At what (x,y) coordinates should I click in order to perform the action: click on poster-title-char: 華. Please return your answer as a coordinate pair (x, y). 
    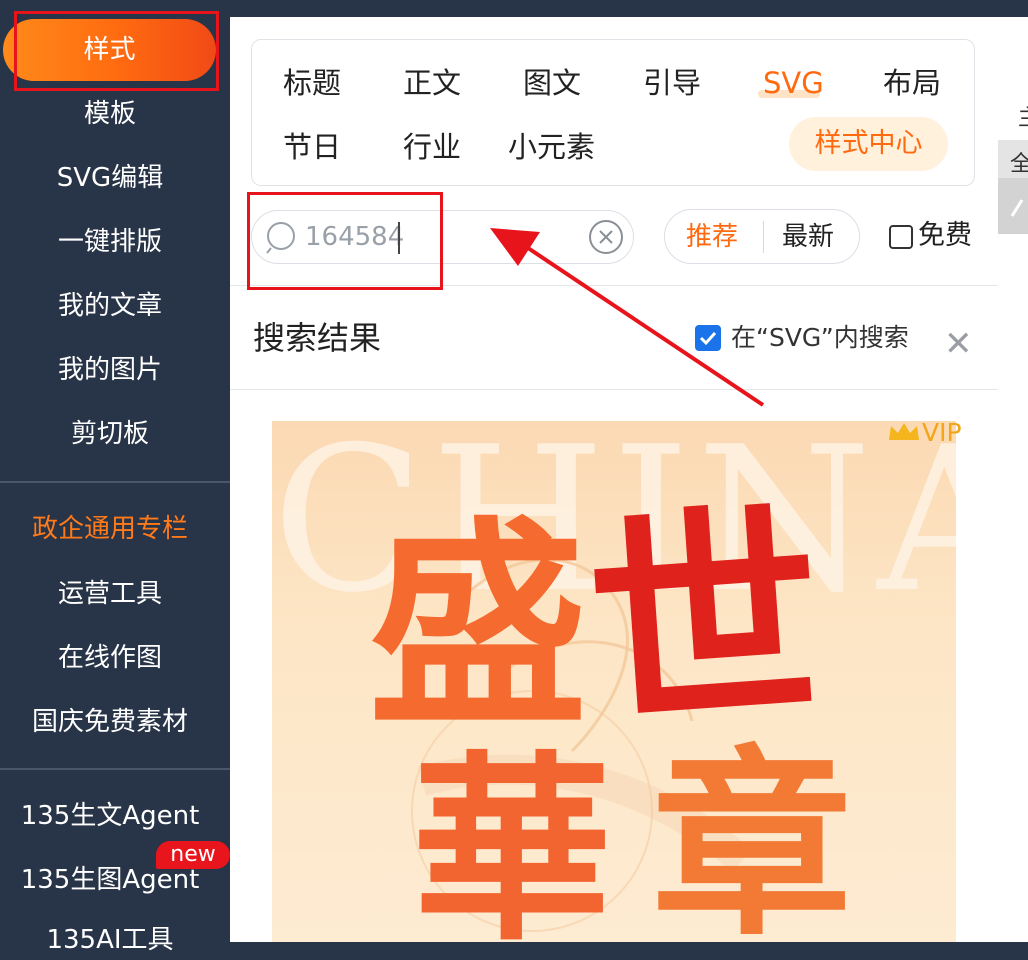
    Looking at the image, I should click on (512, 838).